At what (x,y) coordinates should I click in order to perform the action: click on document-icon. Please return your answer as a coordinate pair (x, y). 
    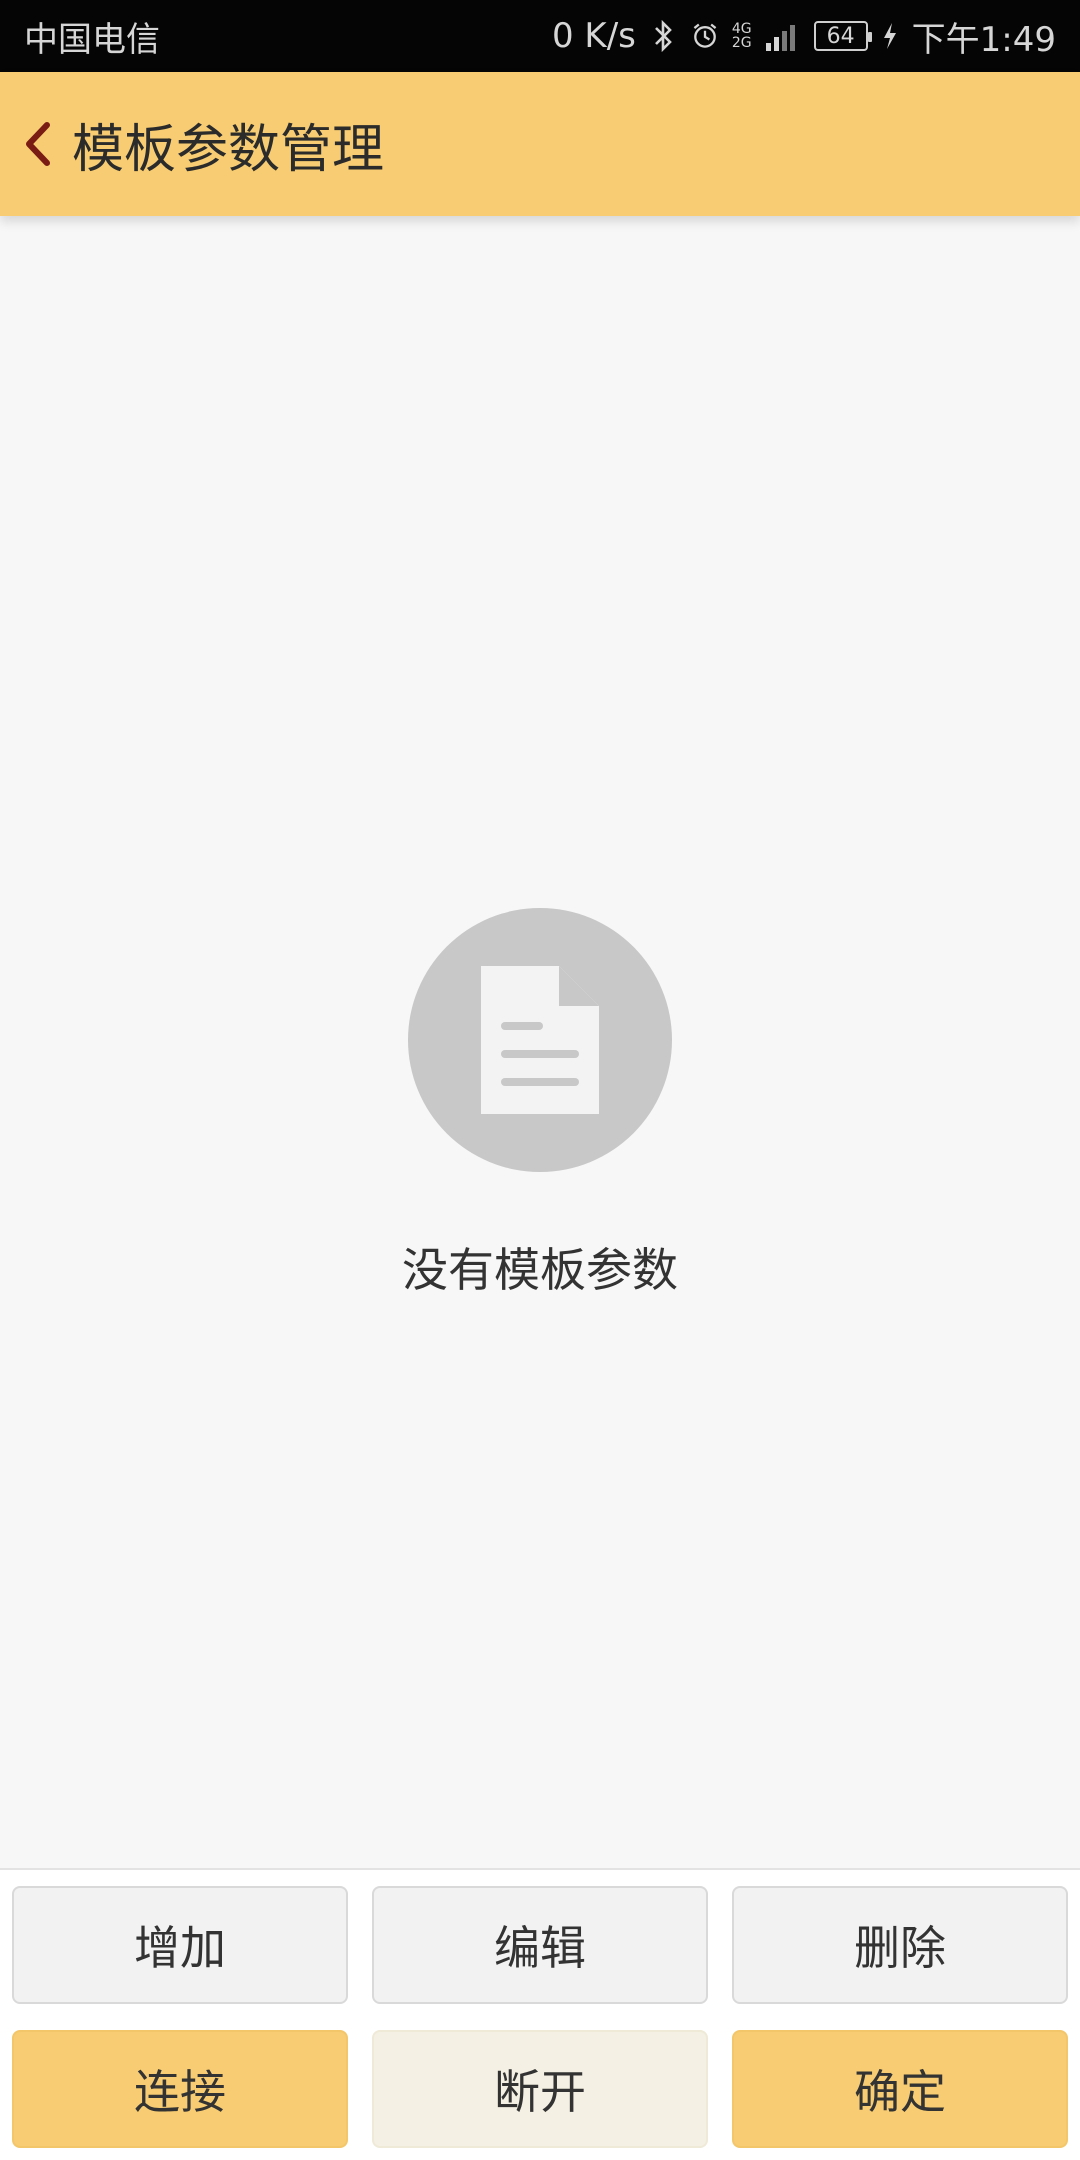
    Looking at the image, I should click on (540, 1040).